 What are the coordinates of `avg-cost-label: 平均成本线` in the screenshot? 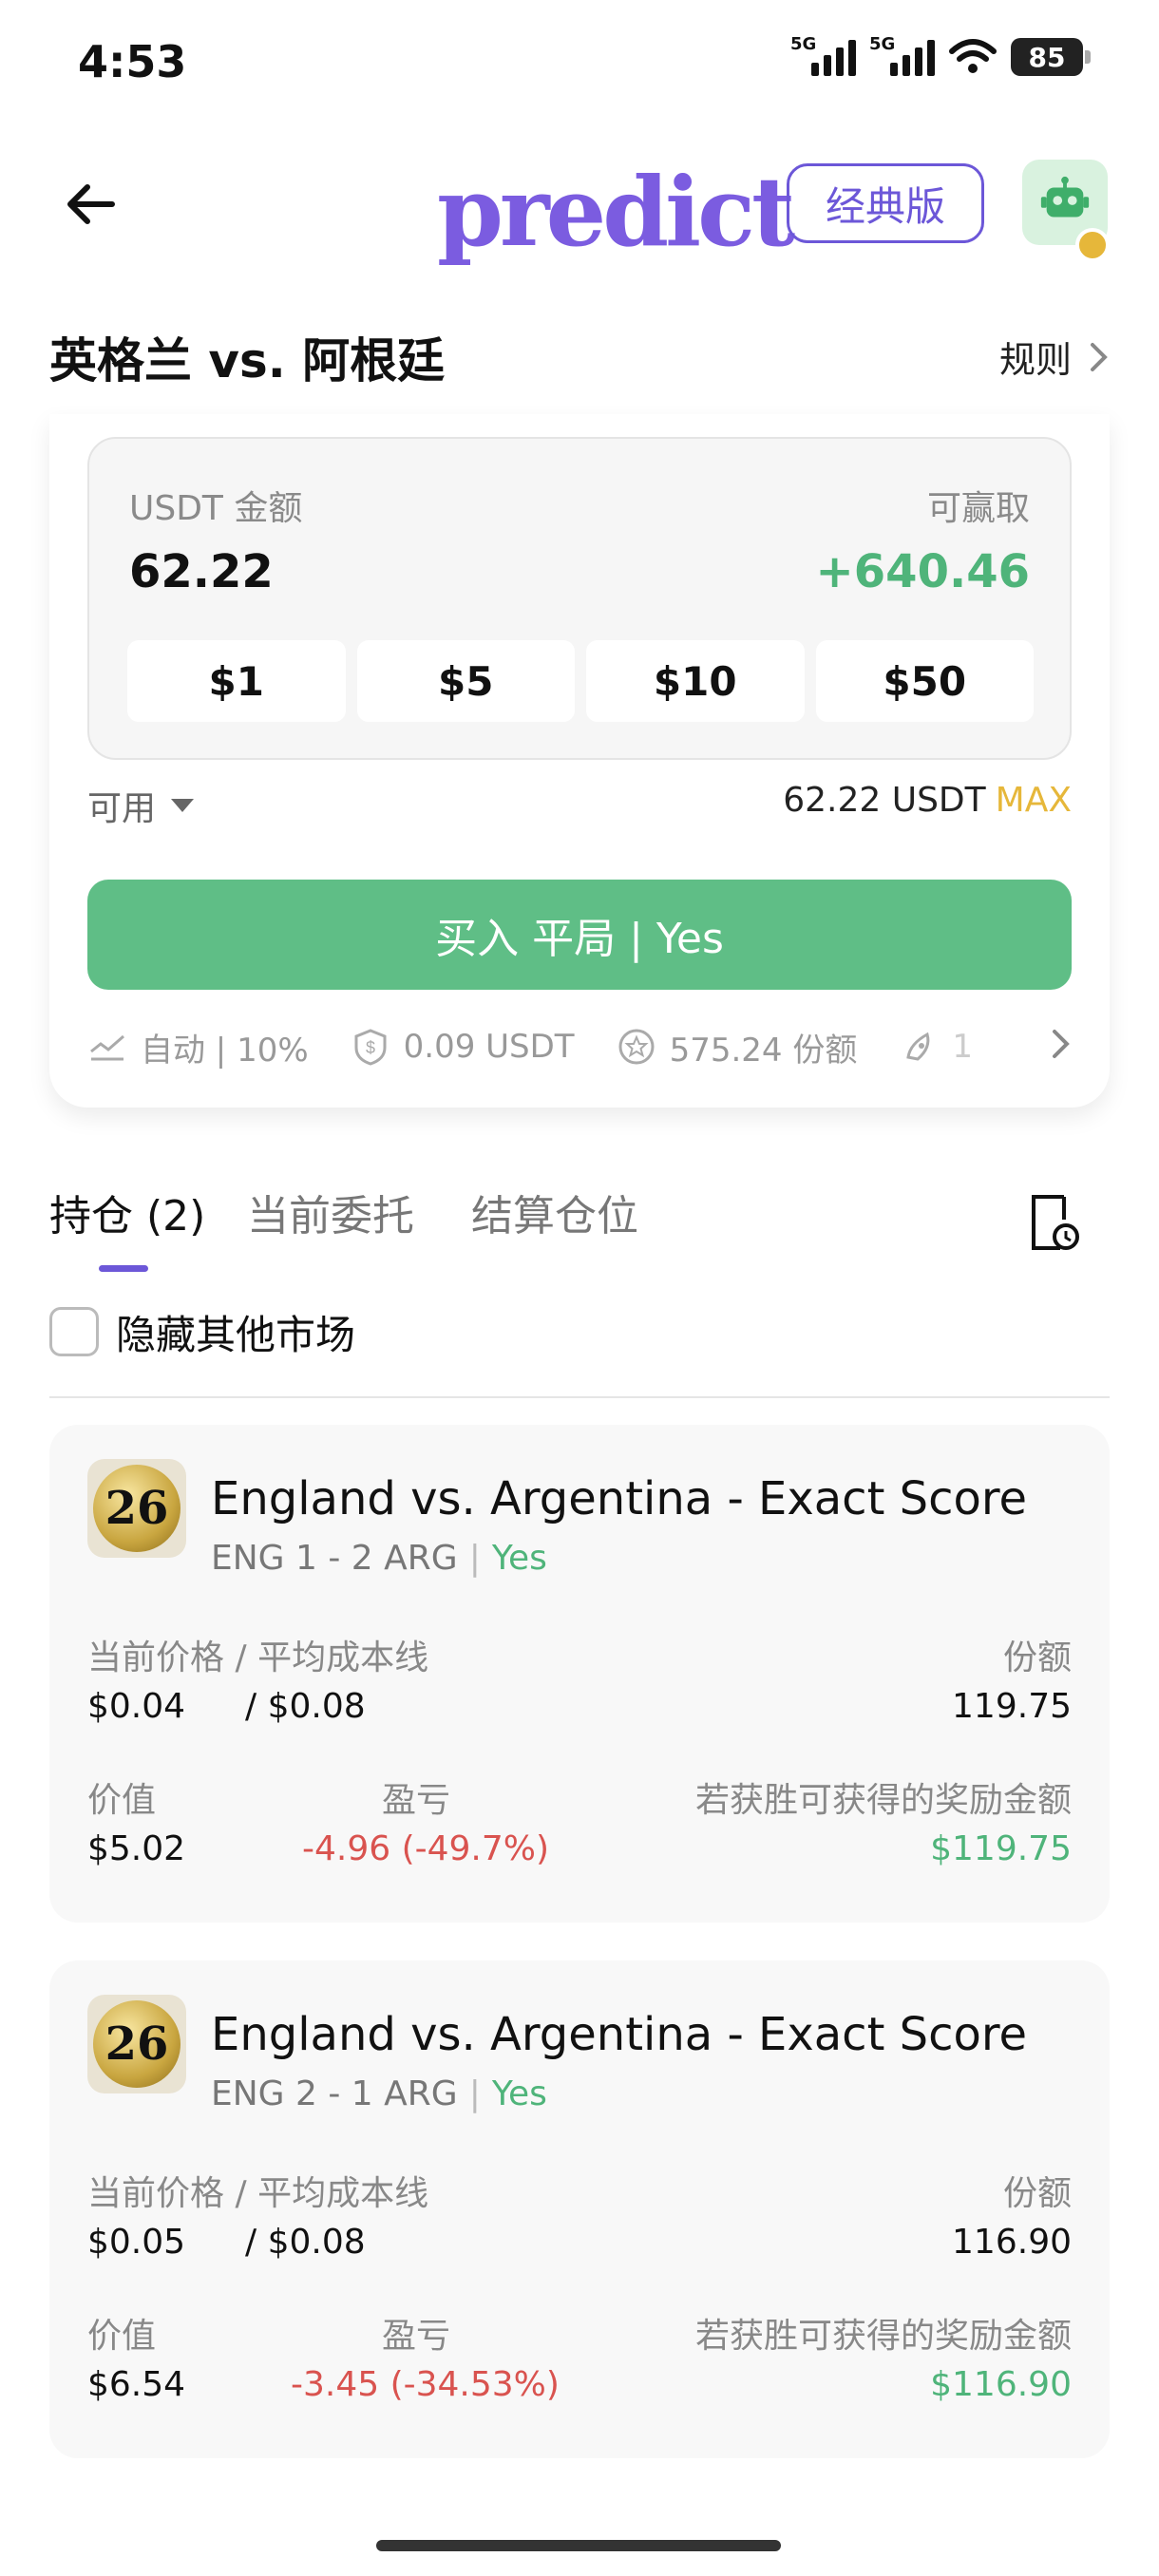 It's located at (343, 2193).